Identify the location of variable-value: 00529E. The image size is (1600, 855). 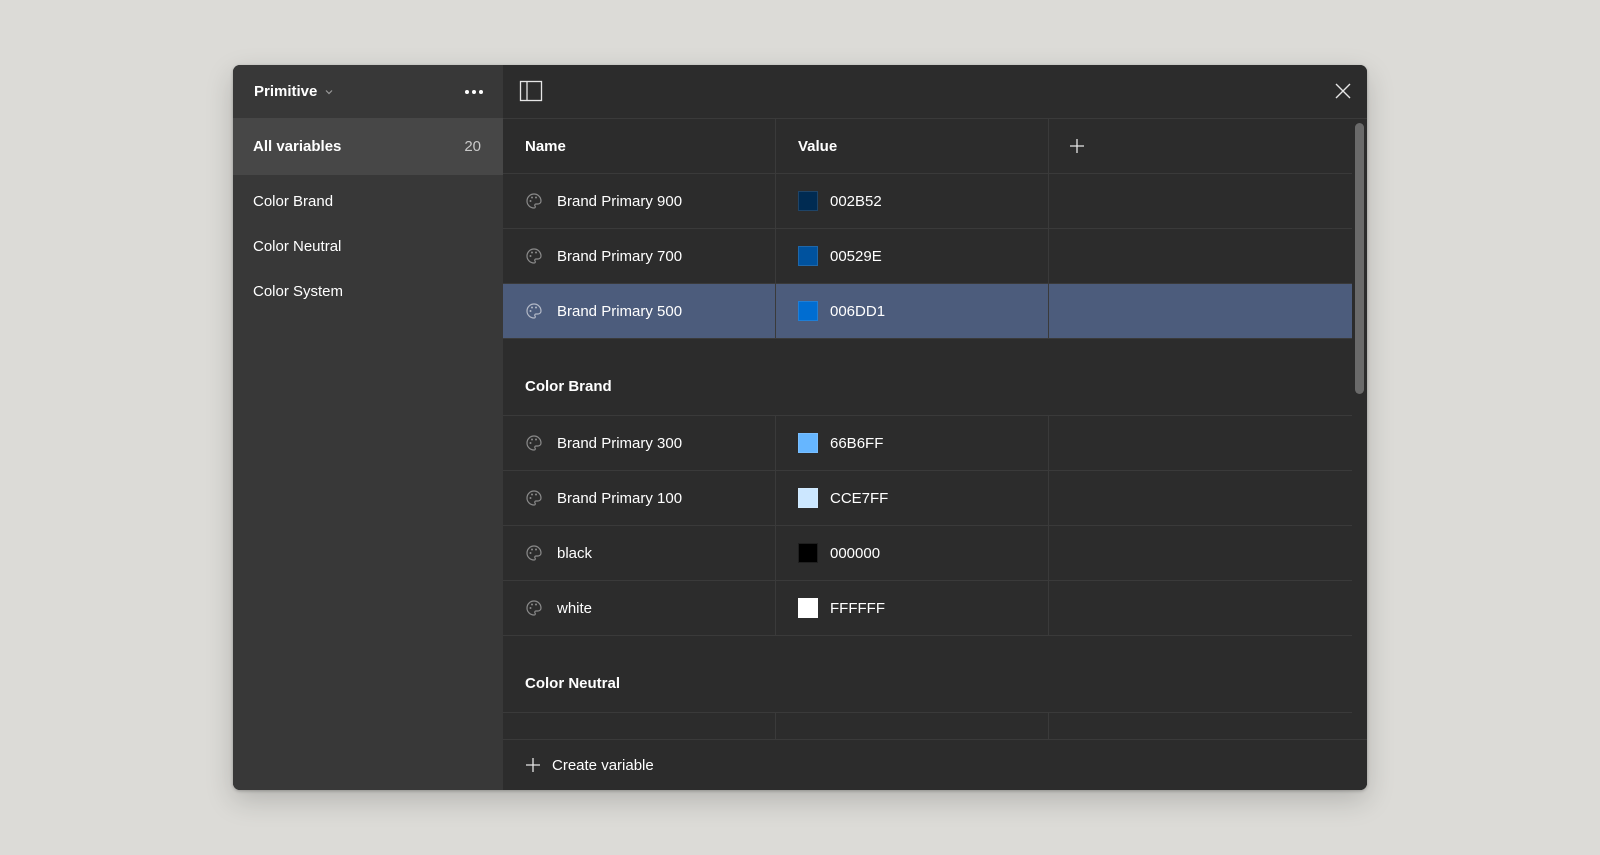
(856, 256).